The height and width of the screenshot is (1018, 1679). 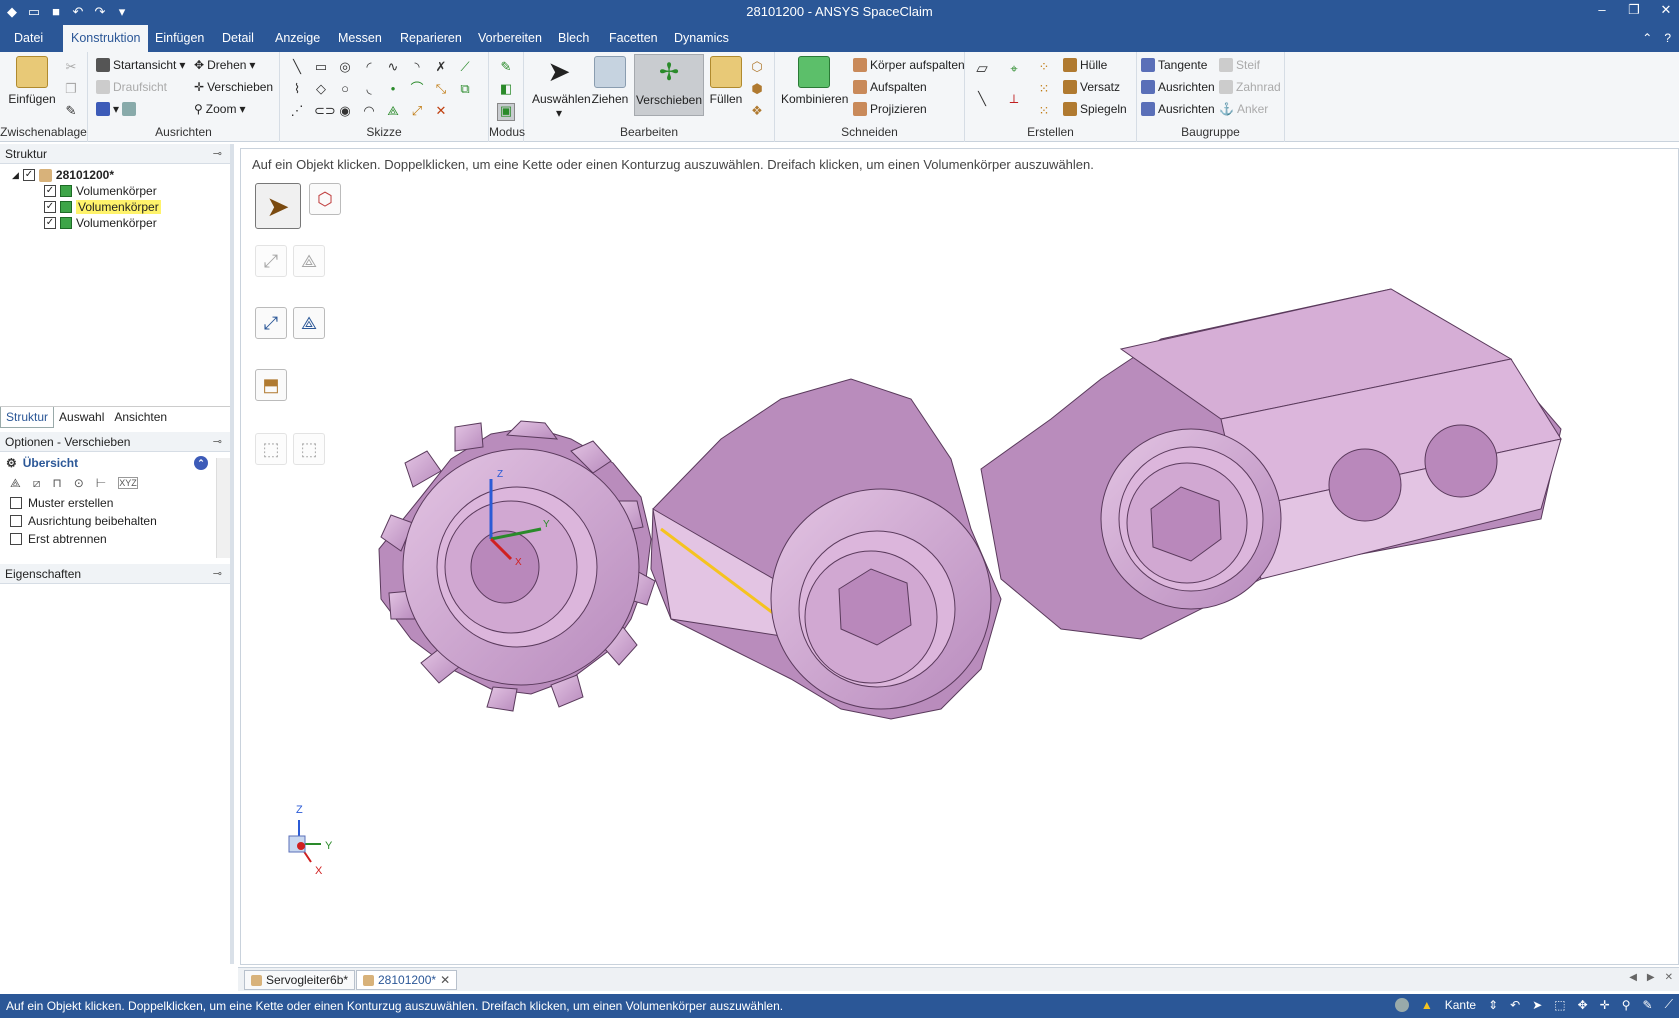 What do you see at coordinates (1085, 65) in the screenshot?
I see `shell-button: Hülle` at bounding box center [1085, 65].